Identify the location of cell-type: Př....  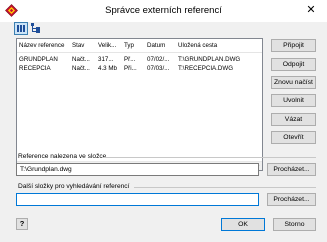
(130, 59).